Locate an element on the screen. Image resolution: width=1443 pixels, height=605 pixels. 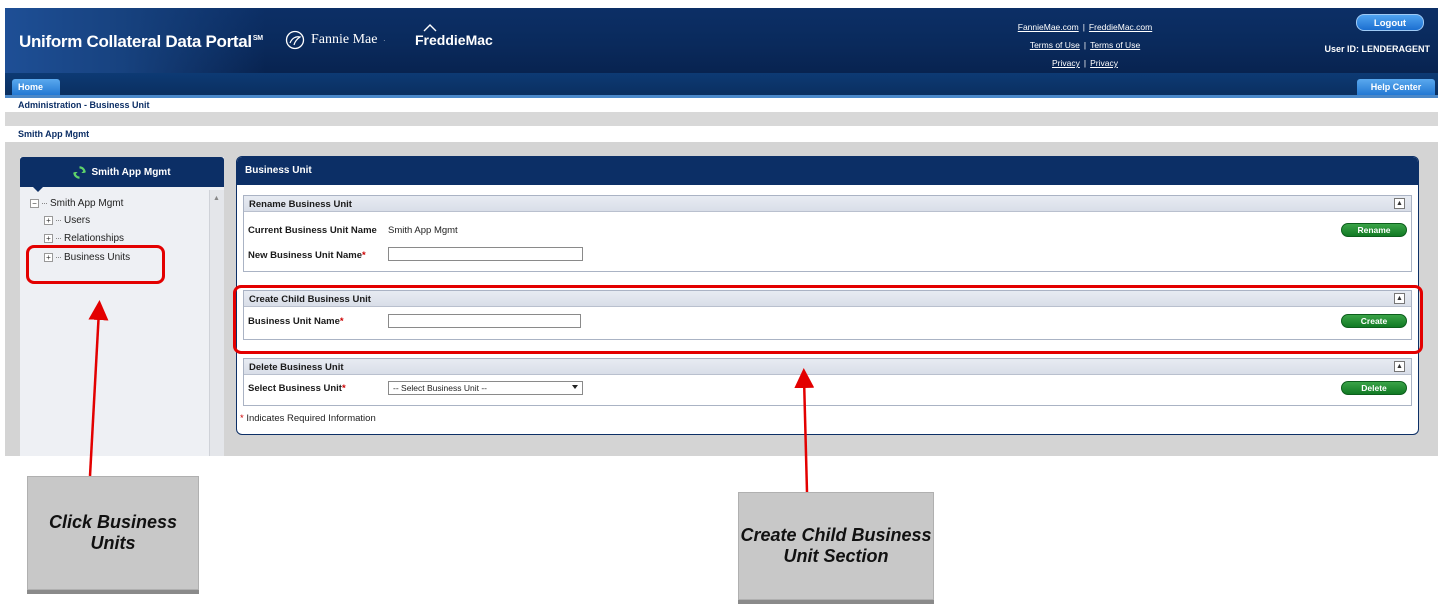
fannie-privacy-link: Privacy is located at coordinates (1066, 63).